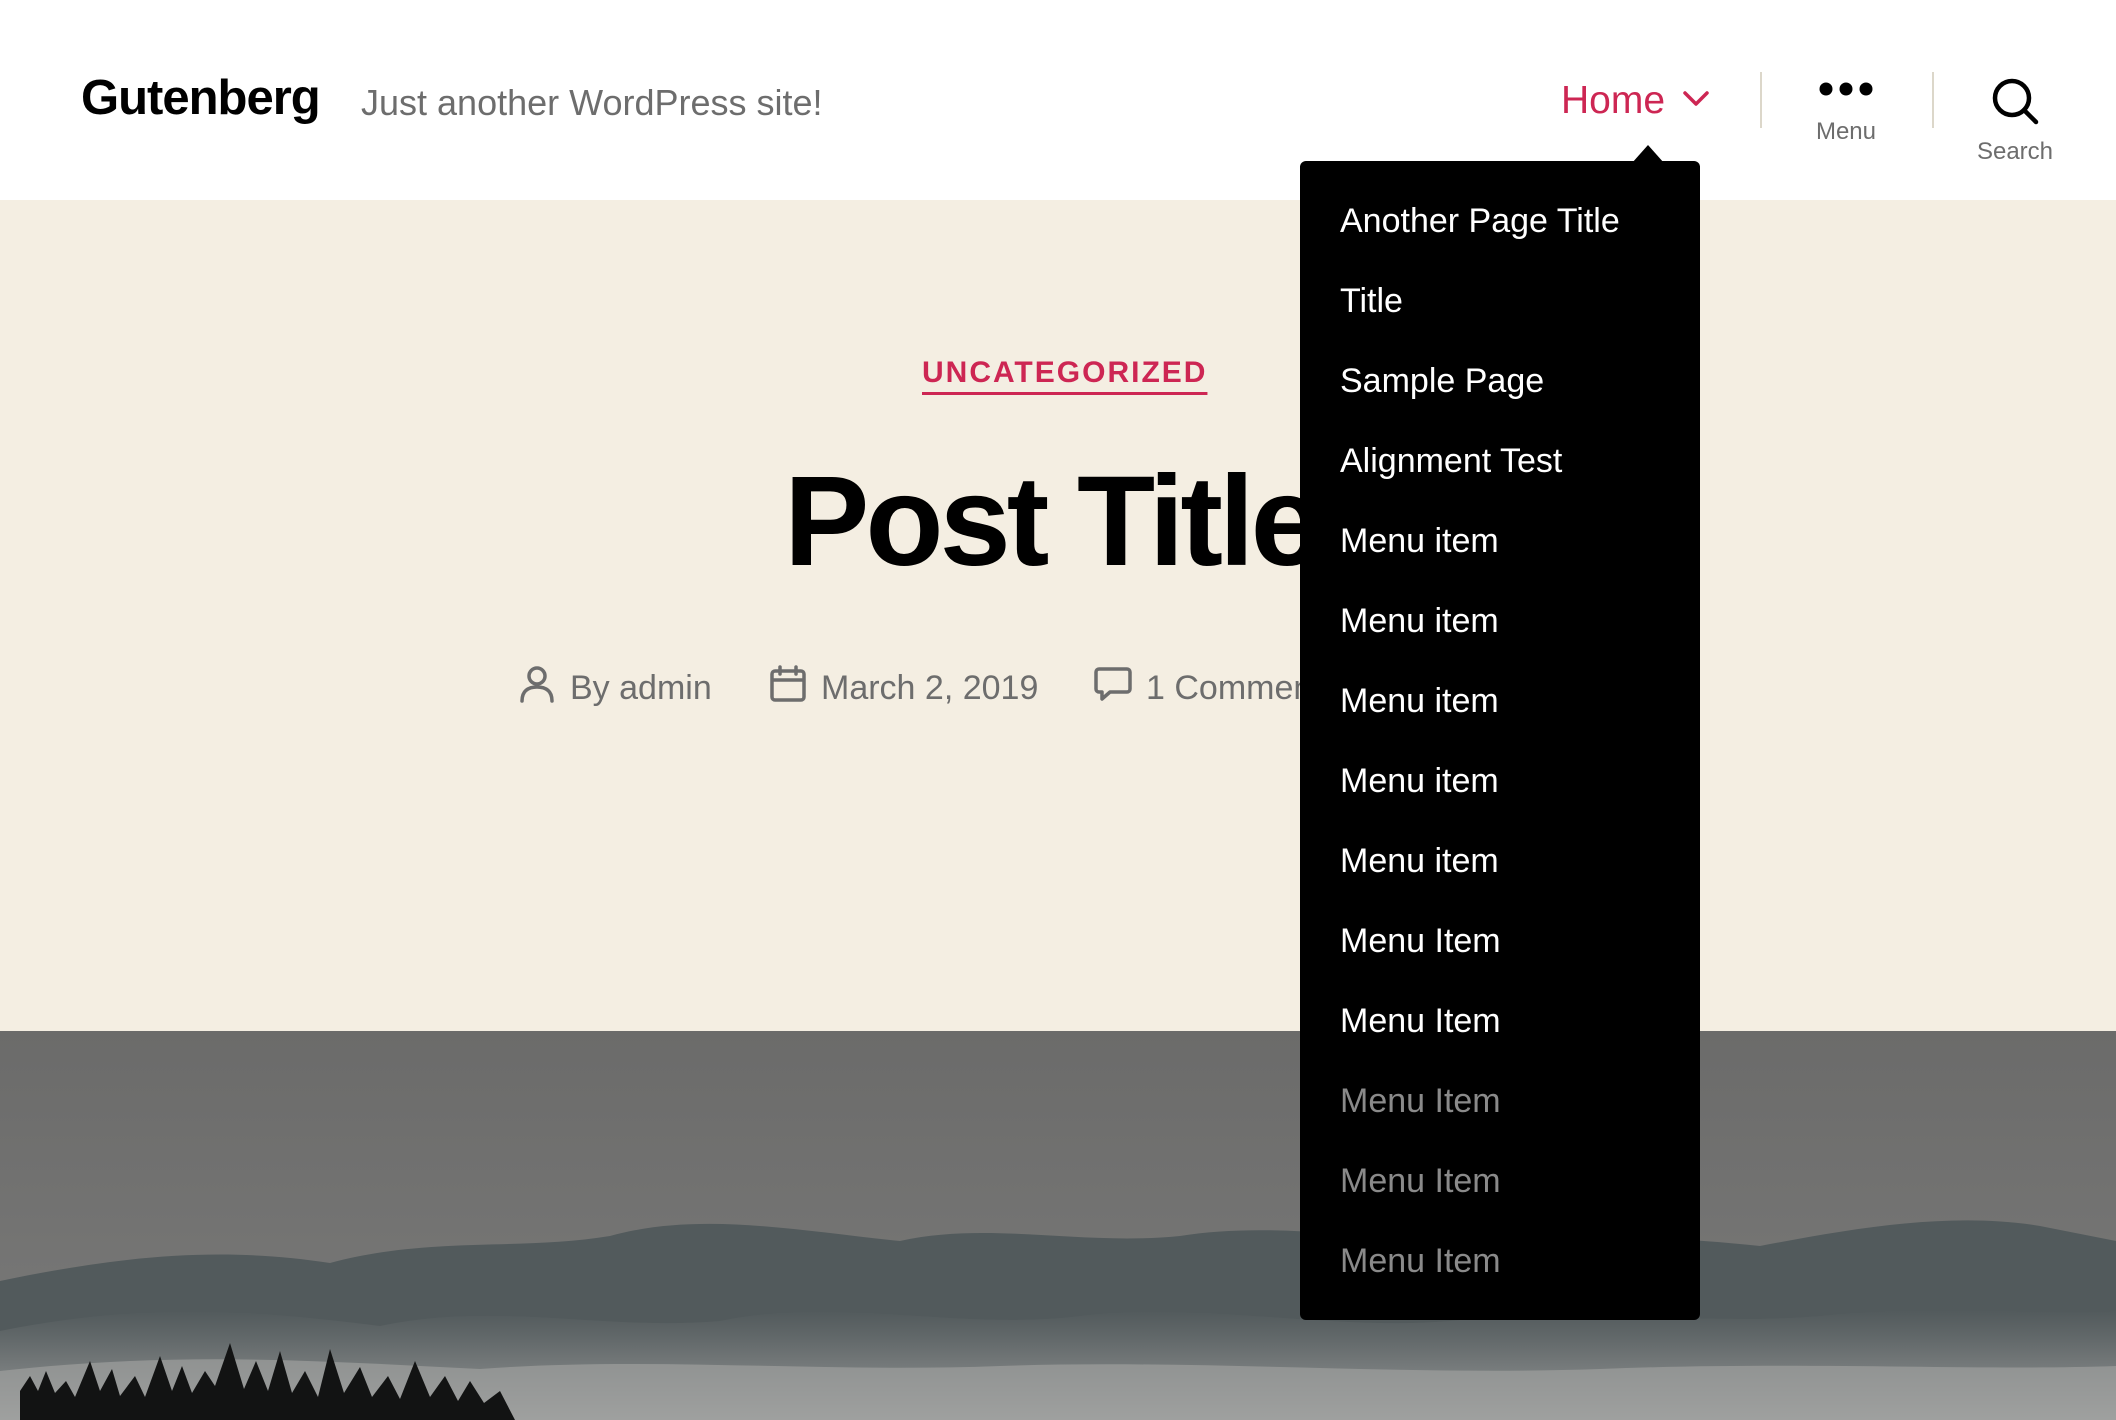  What do you see at coordinates (1113, 688) in the screenshot?
I see `comment-icon` at bounding box center [1113, 688].